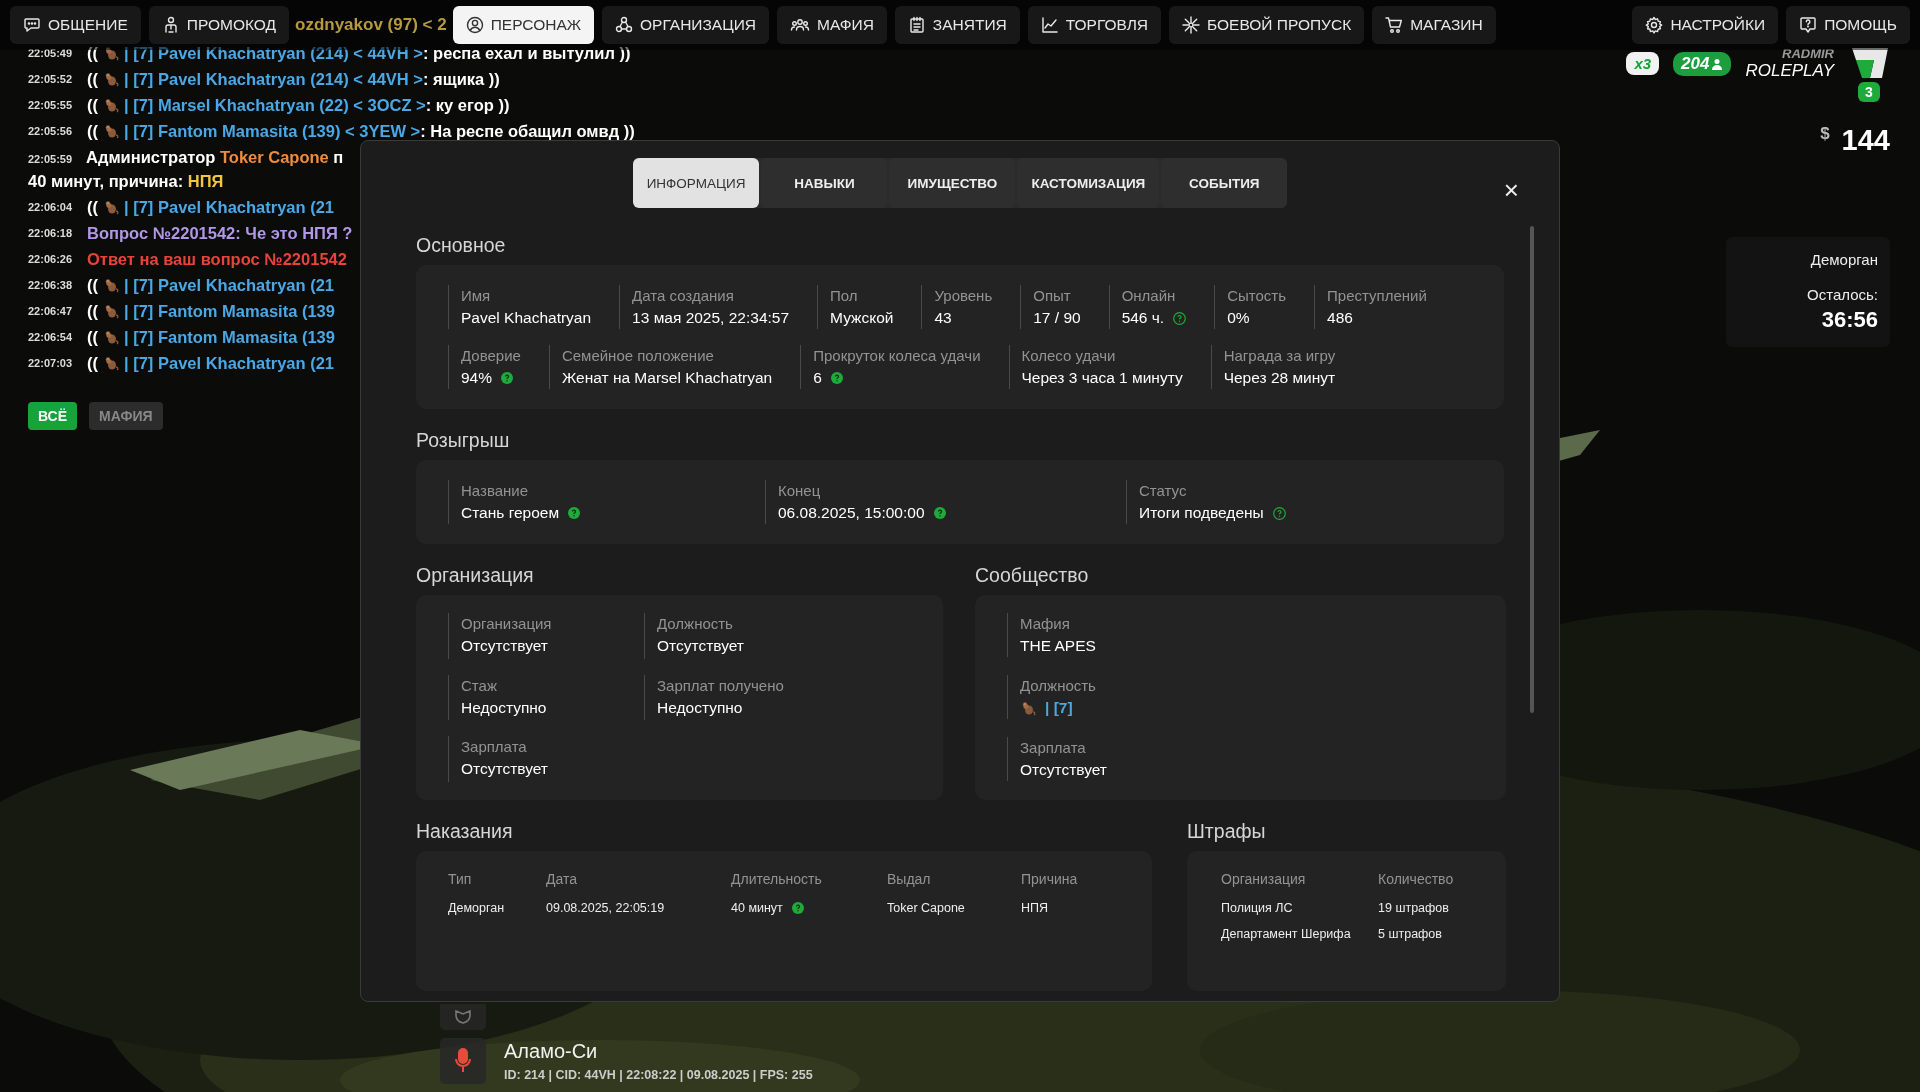 Image resolution: width=1920 pixels, height=1092 pixels. What do you see at coordinates (217, 259) in the screenshot?
I see `chat-message: Ответ на ваш вопрос №2201542` at bounding box center [217, 259].